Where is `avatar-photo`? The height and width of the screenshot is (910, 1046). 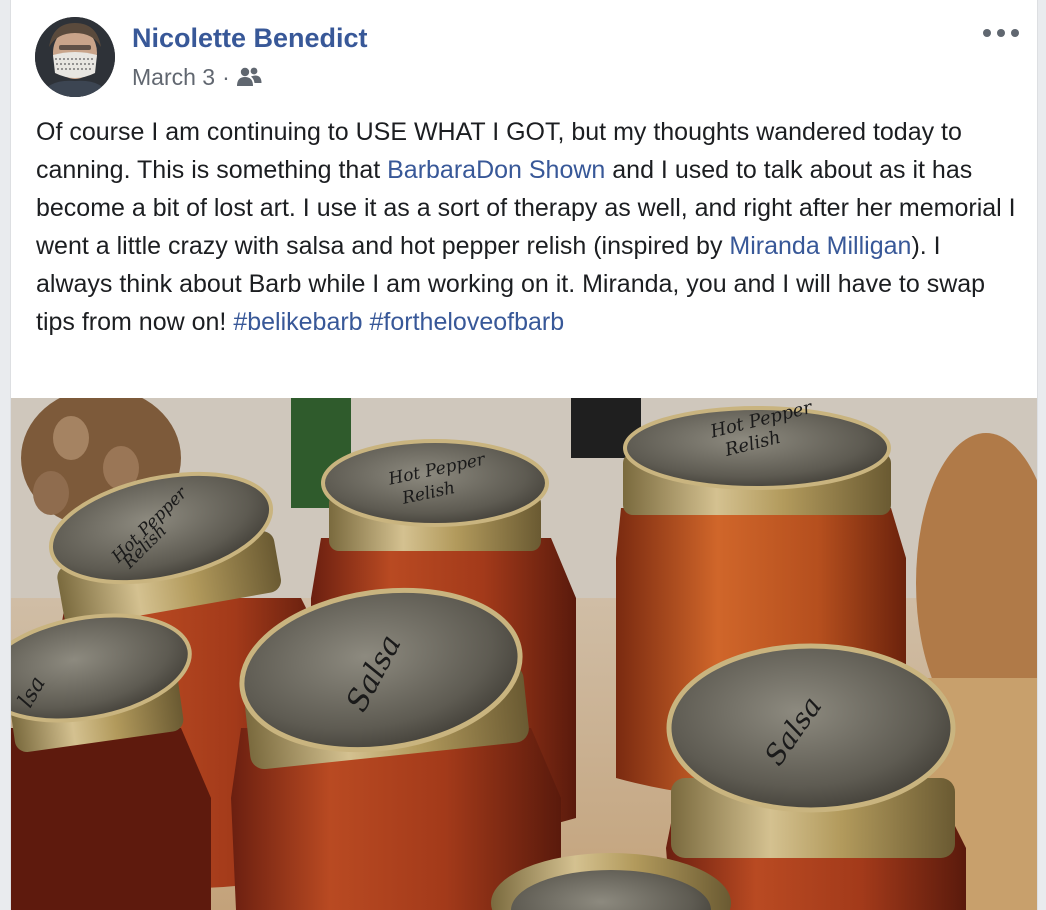
avatar-photo is located at coordinates (75, 57).